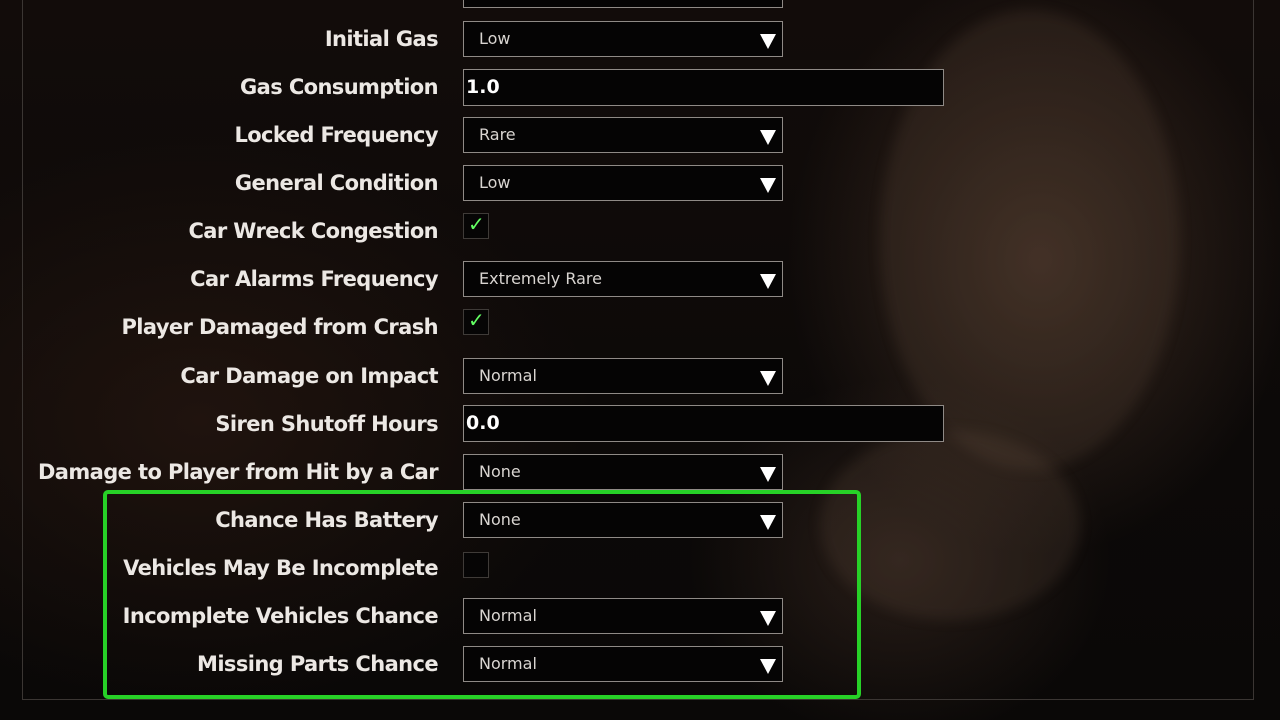 The image size is (1280, 720). What do you see at coordinates (640, 327) in the screenshot?
I see `setting-row-player-damaged-from-crash: Player Damaged from Crash ✓` at bounding box center [640, 327].